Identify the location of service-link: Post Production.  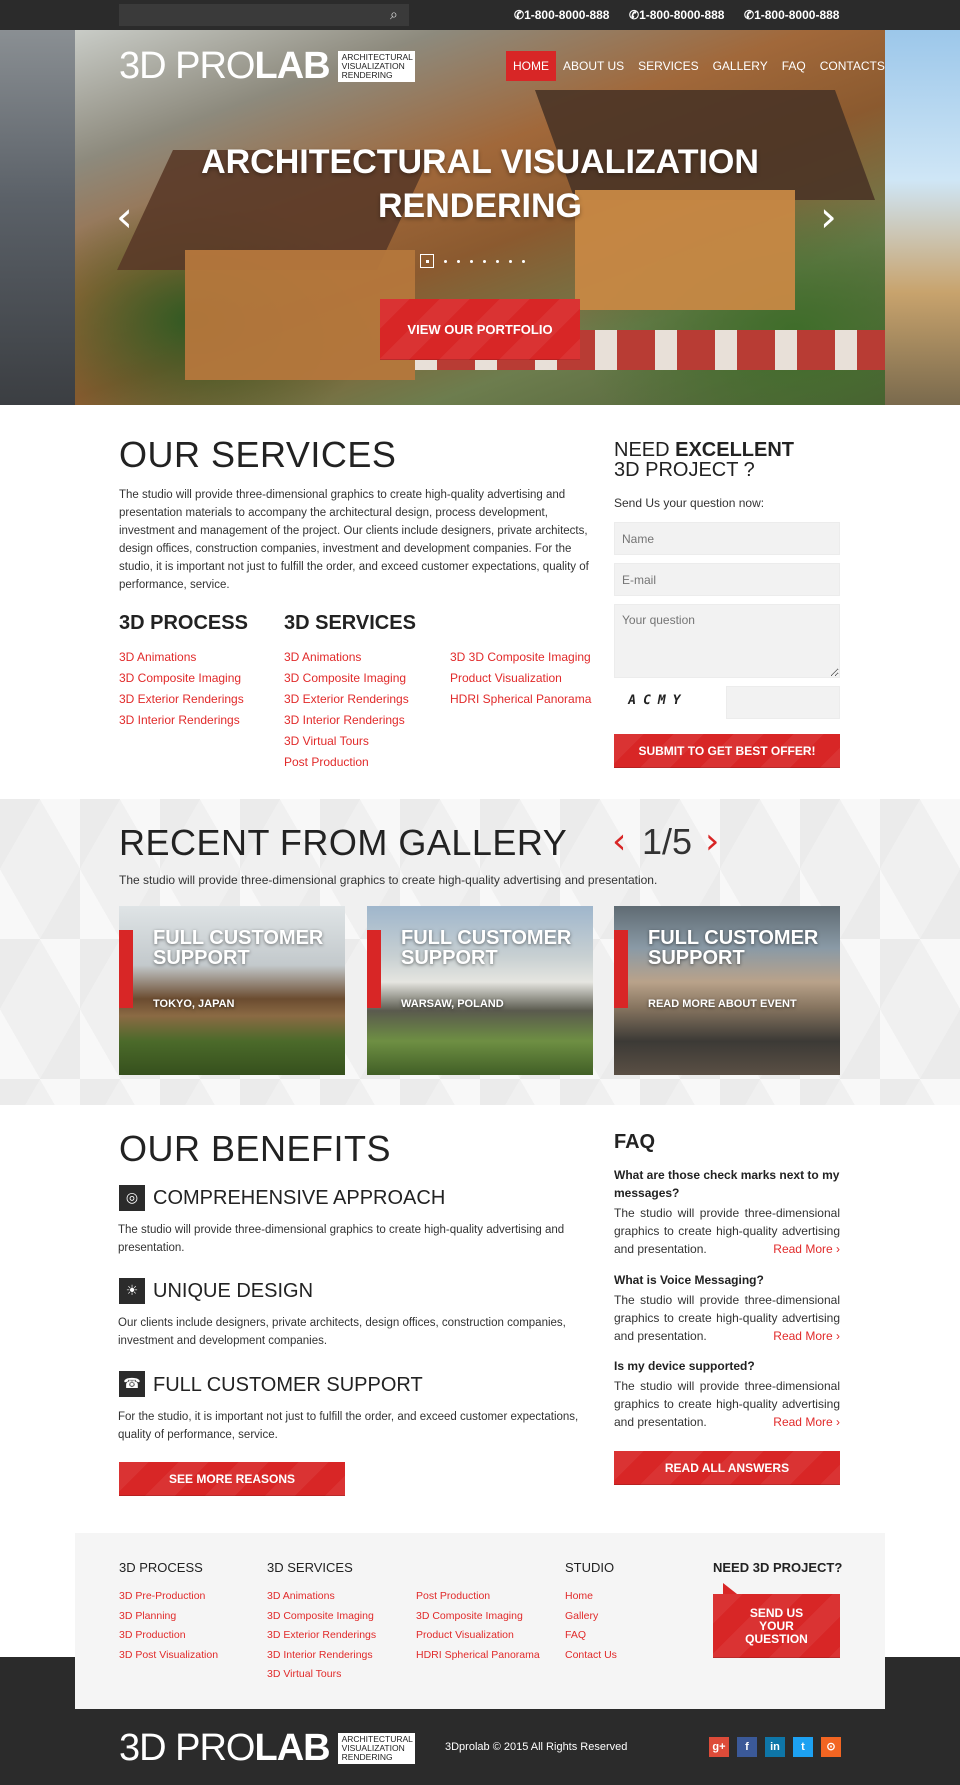
(326, 762).